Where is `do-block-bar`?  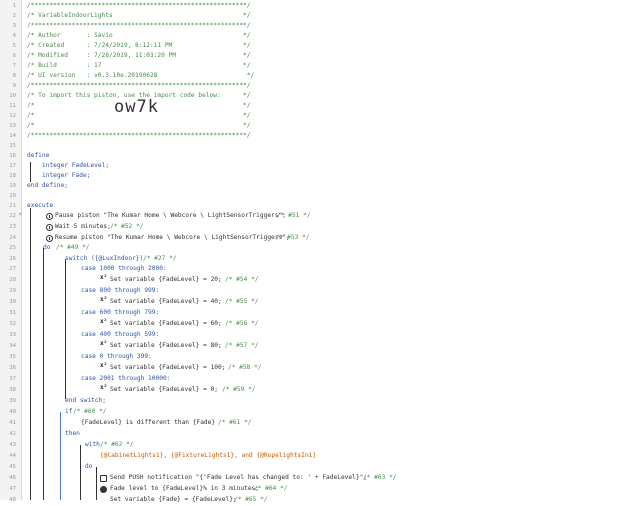 do-block-bar is located at coordinates (43, 374).